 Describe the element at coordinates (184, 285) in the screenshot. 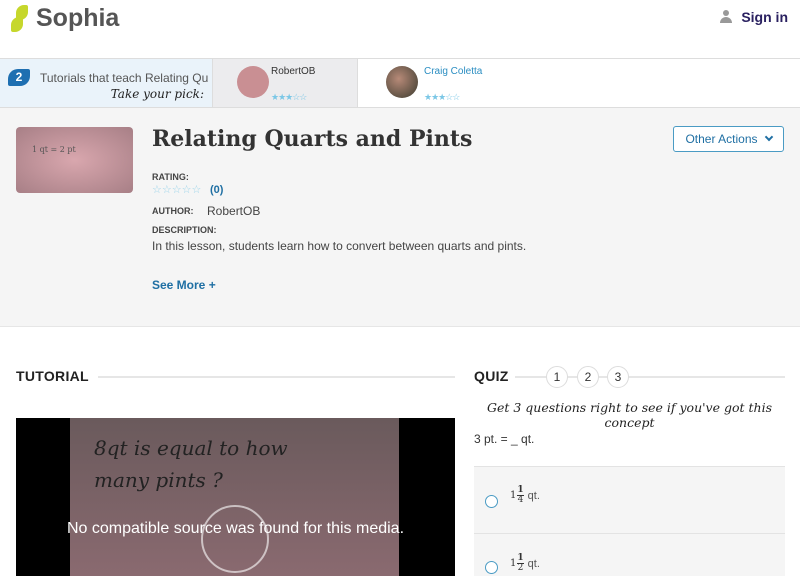

I see `see-more-link: See More +` at that location.